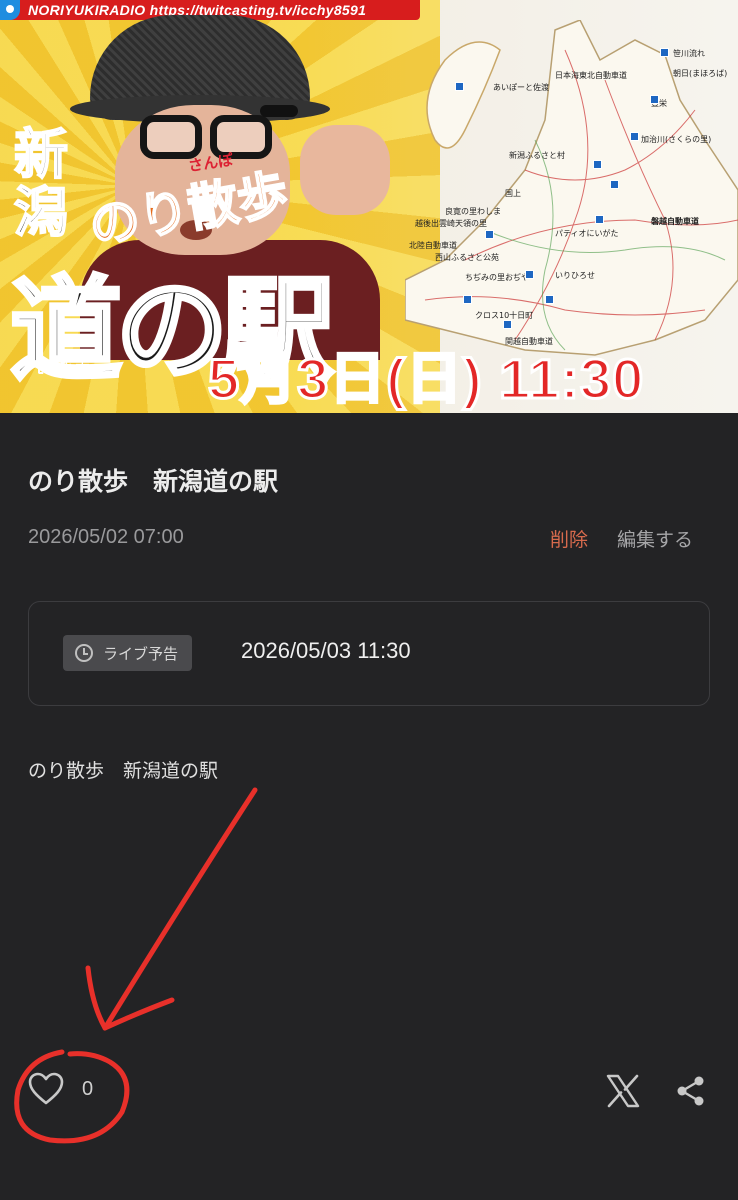 Image resolution: width=738 pixels, height=1200 pixels. I want to click on map-label: 磐越自動車道, so click(675, 221).